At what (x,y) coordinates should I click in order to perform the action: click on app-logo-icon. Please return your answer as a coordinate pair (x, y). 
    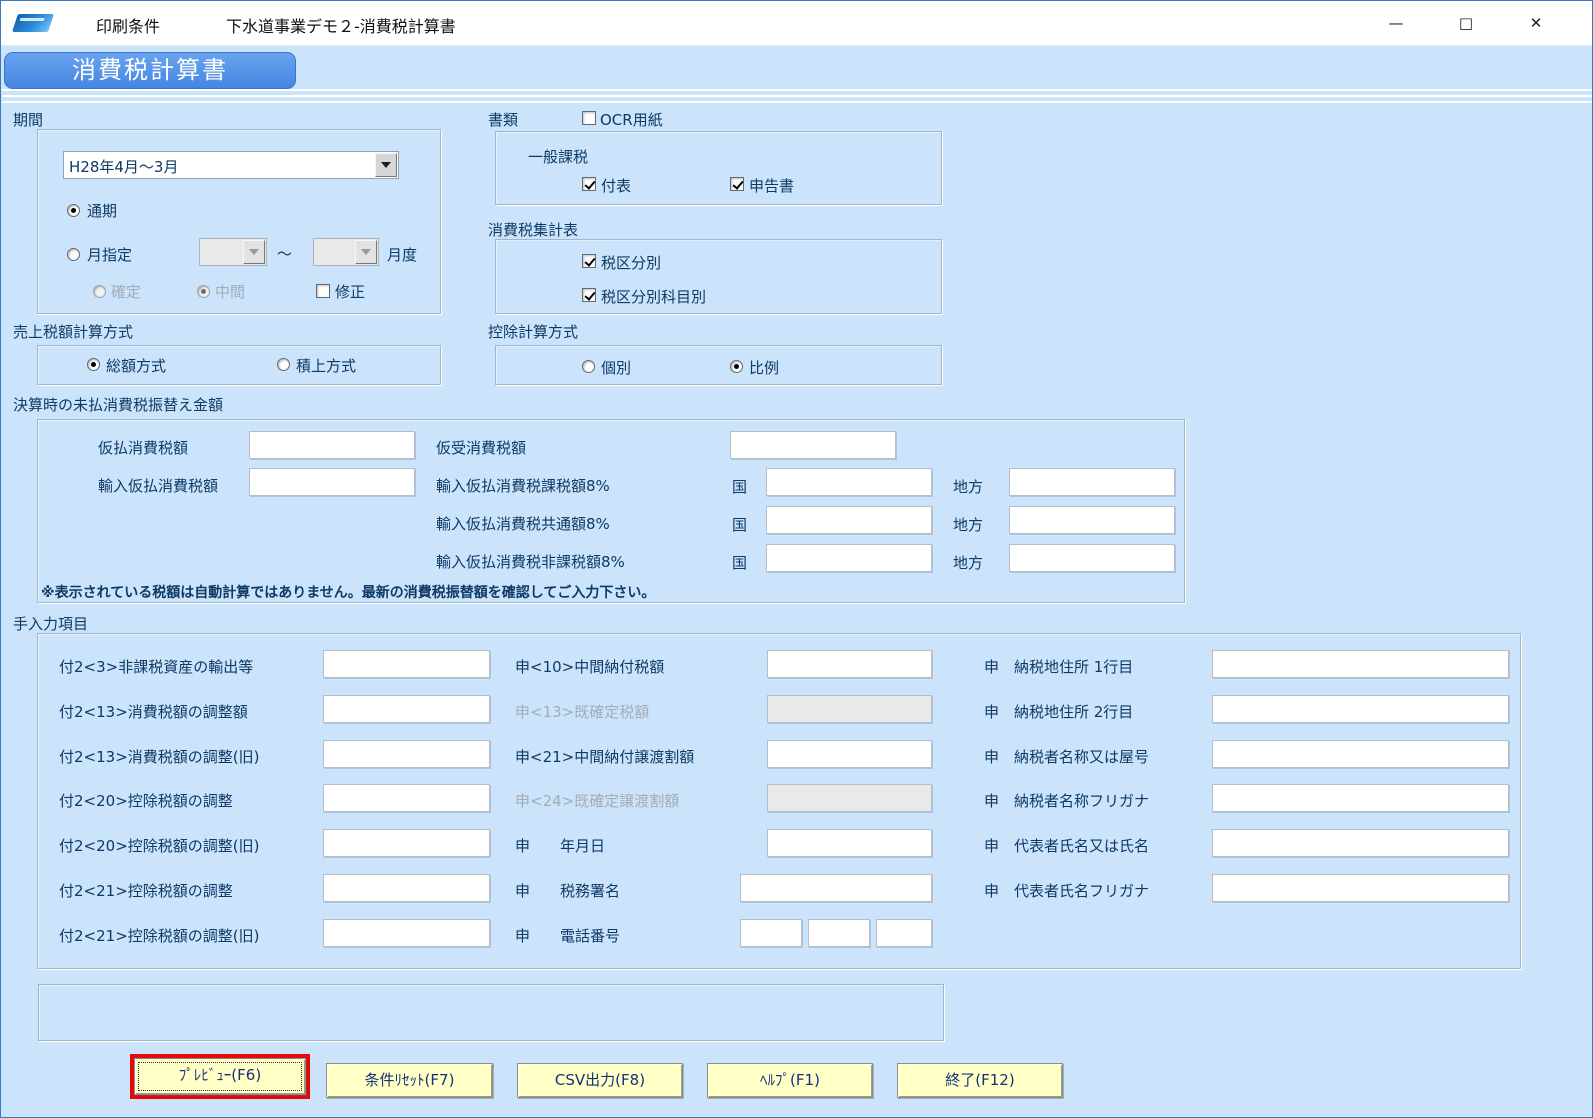
    Looking at the image, I should click on (33, 23).